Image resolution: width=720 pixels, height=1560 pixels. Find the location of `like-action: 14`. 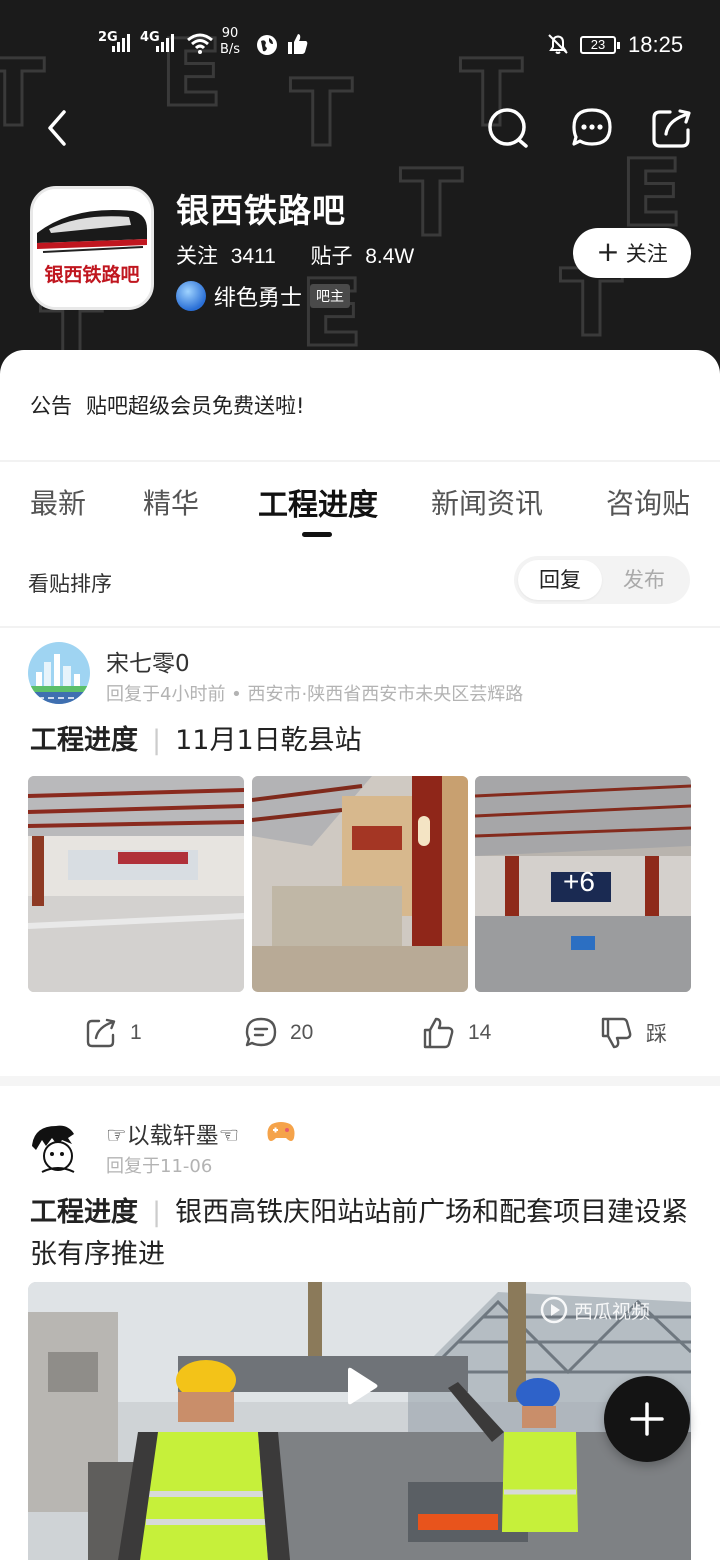

like-action: 14 is located at coordinates (456, 1033).